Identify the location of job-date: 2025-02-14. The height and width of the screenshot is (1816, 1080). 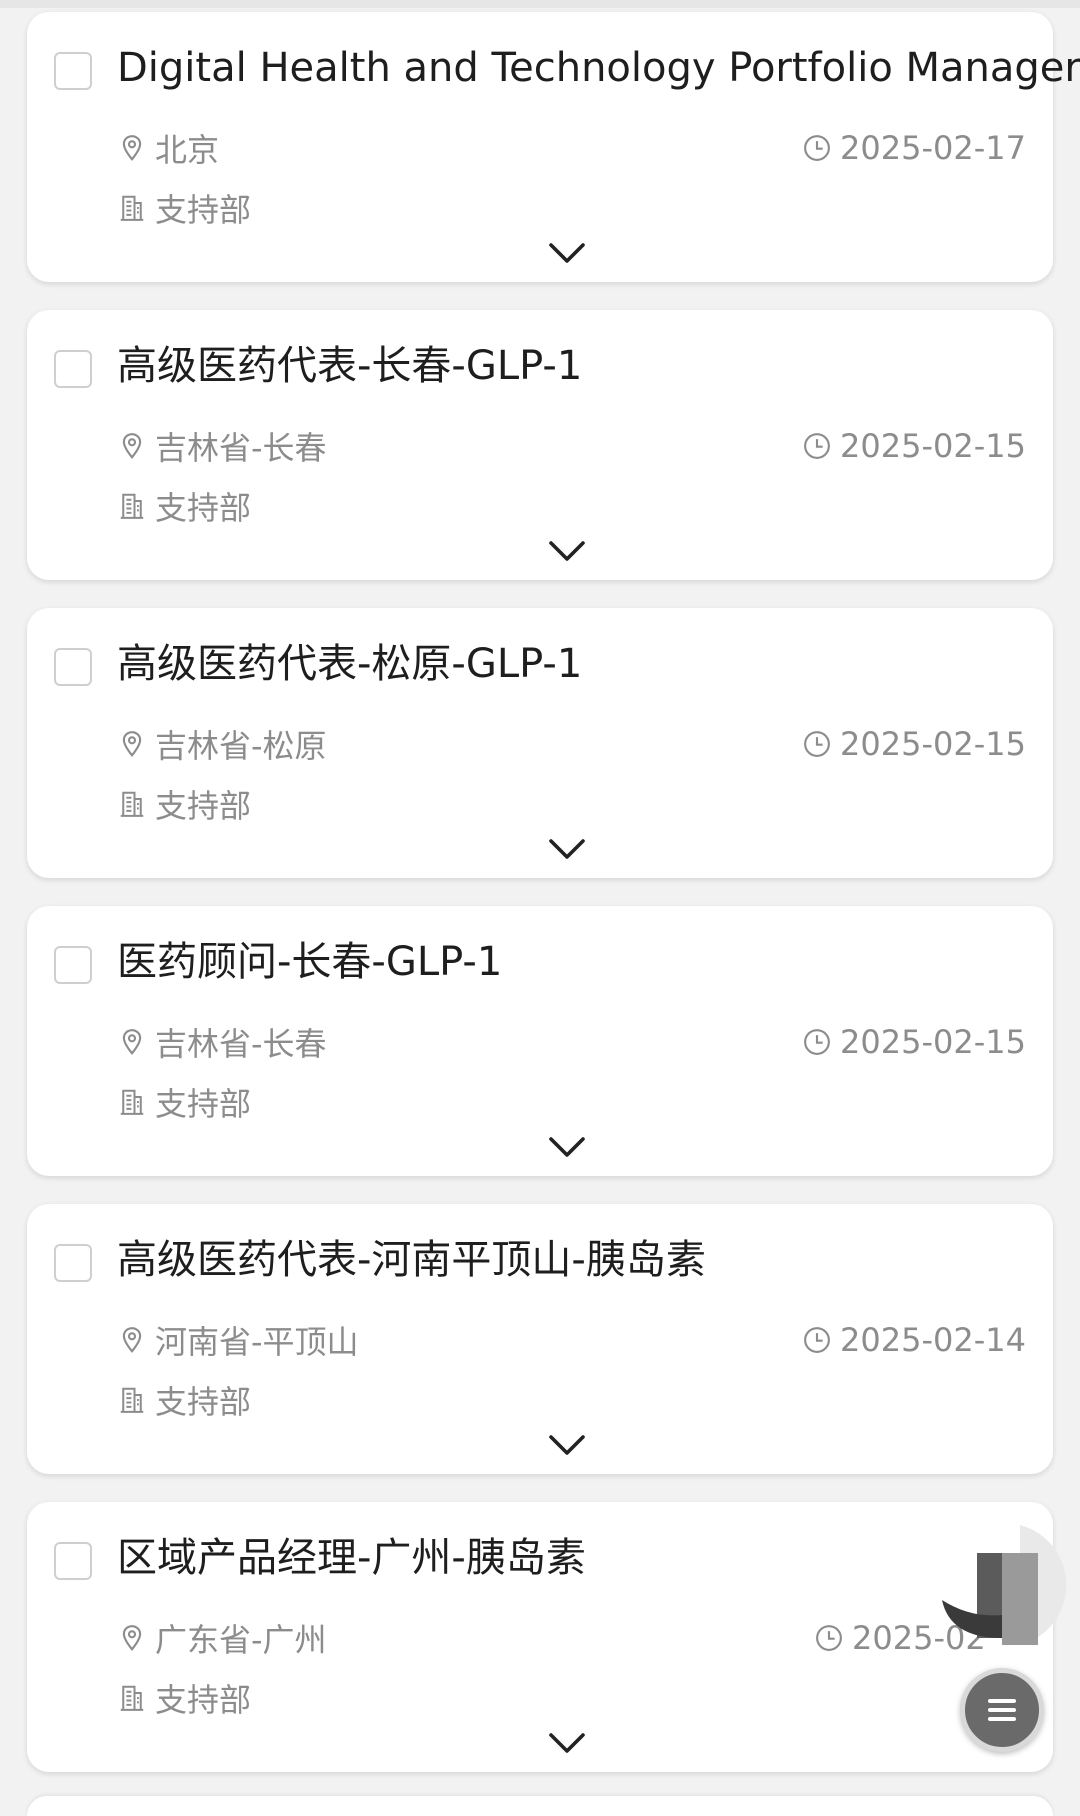
(914, 1340).